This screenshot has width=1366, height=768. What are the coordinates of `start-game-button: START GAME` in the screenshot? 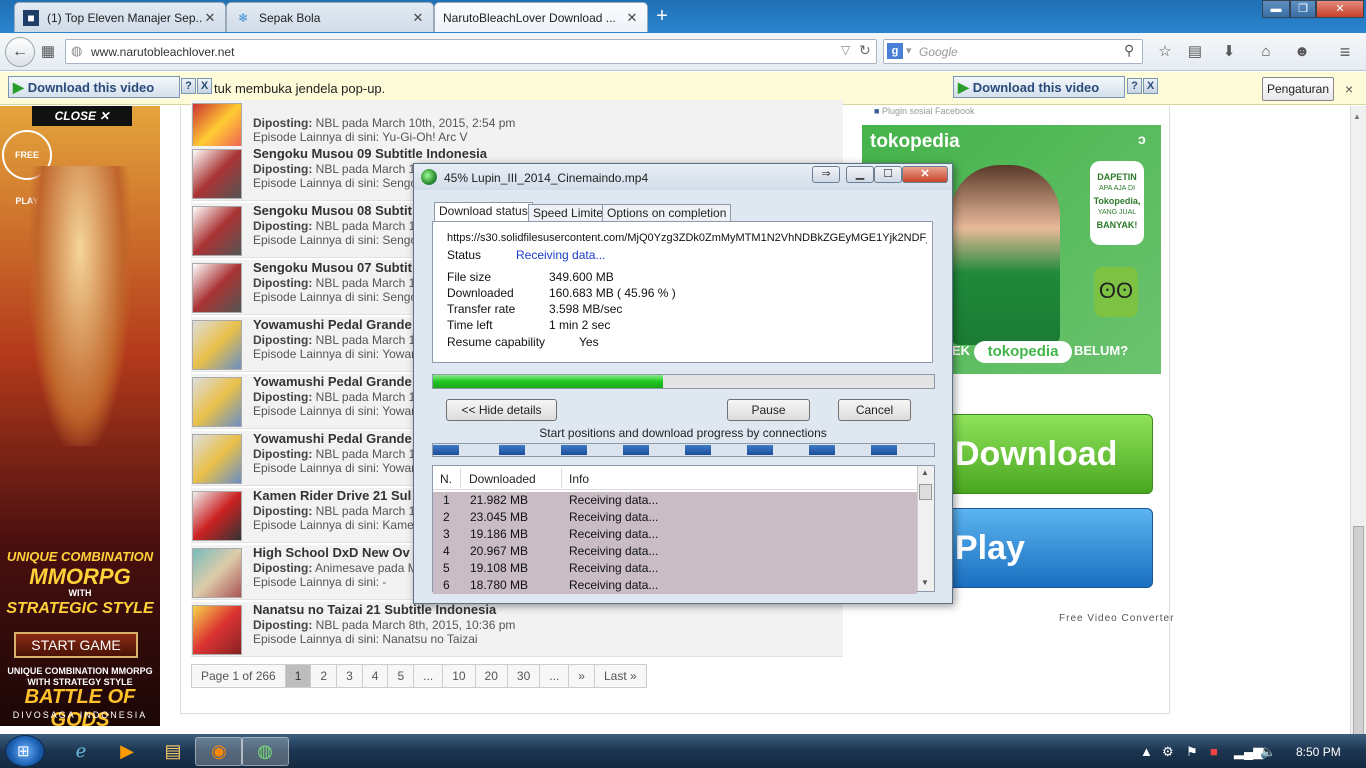 It's located at (76, 645).